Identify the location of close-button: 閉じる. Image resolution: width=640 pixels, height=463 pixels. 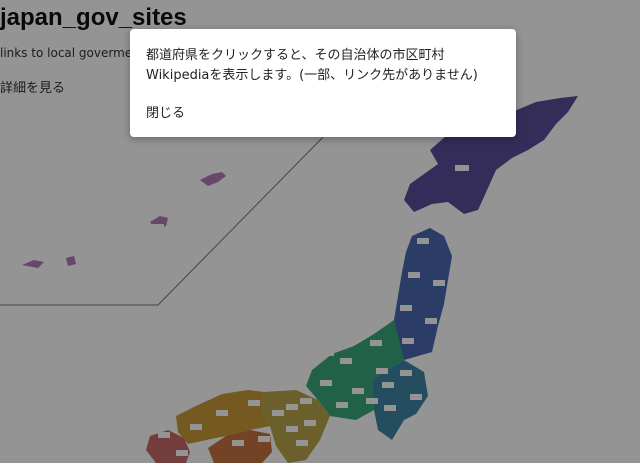
(165, 111).